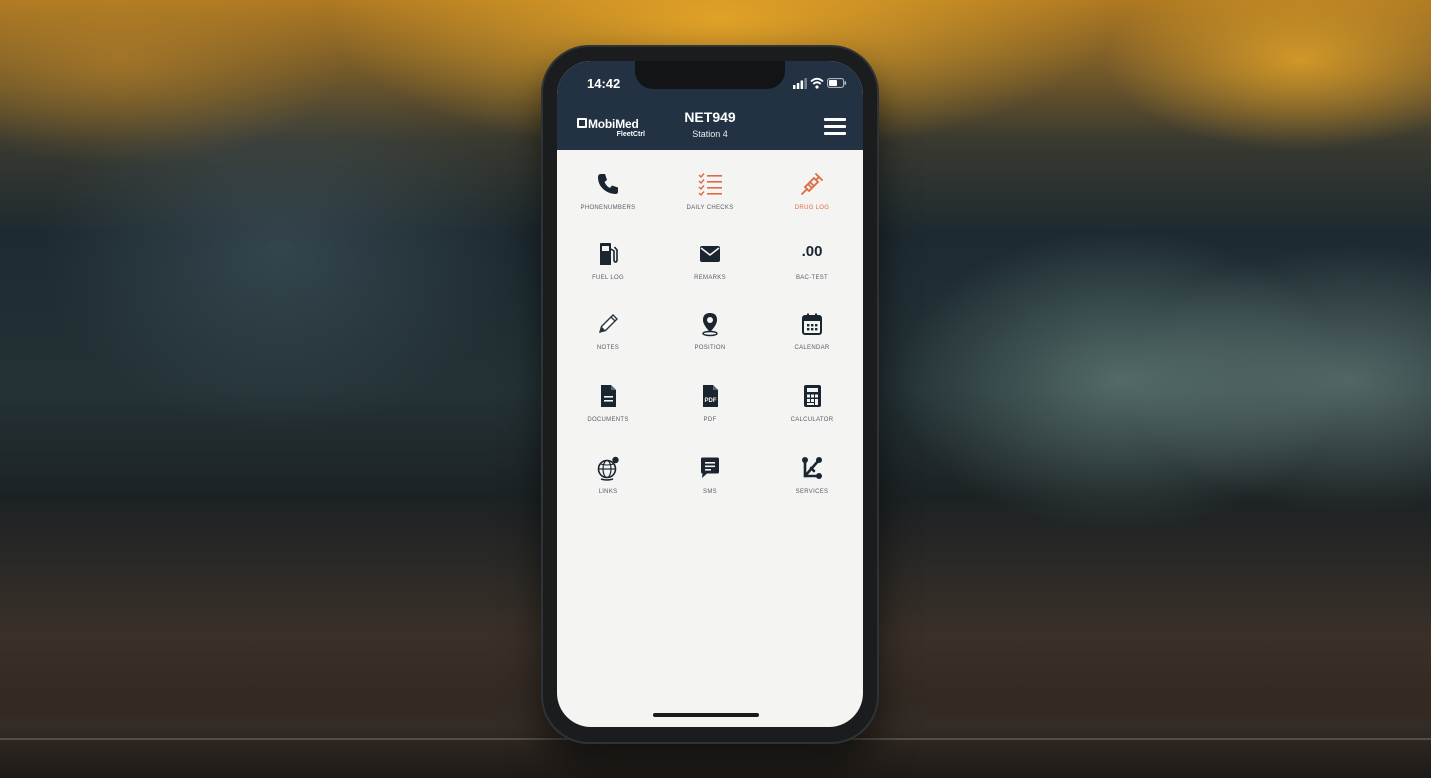 The width and height of the screenshot is (1431, 778). Describe the element at coordinates (812, 484) in the screenshot. I see `tile-services: SERVICES` at that location.